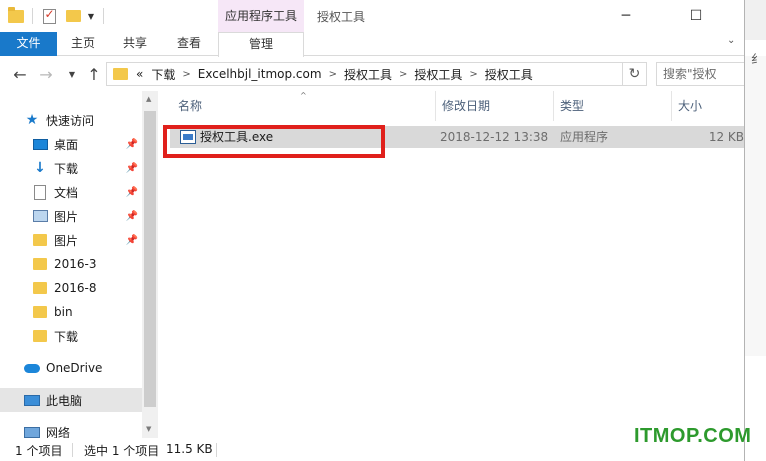 Image resolution: width=766 pixels, height=461 pixels. What do you see at coordinates (72, 74) in the screenshot?
I see `recent-locations-button: ▼` at bounding box center [72, 74].